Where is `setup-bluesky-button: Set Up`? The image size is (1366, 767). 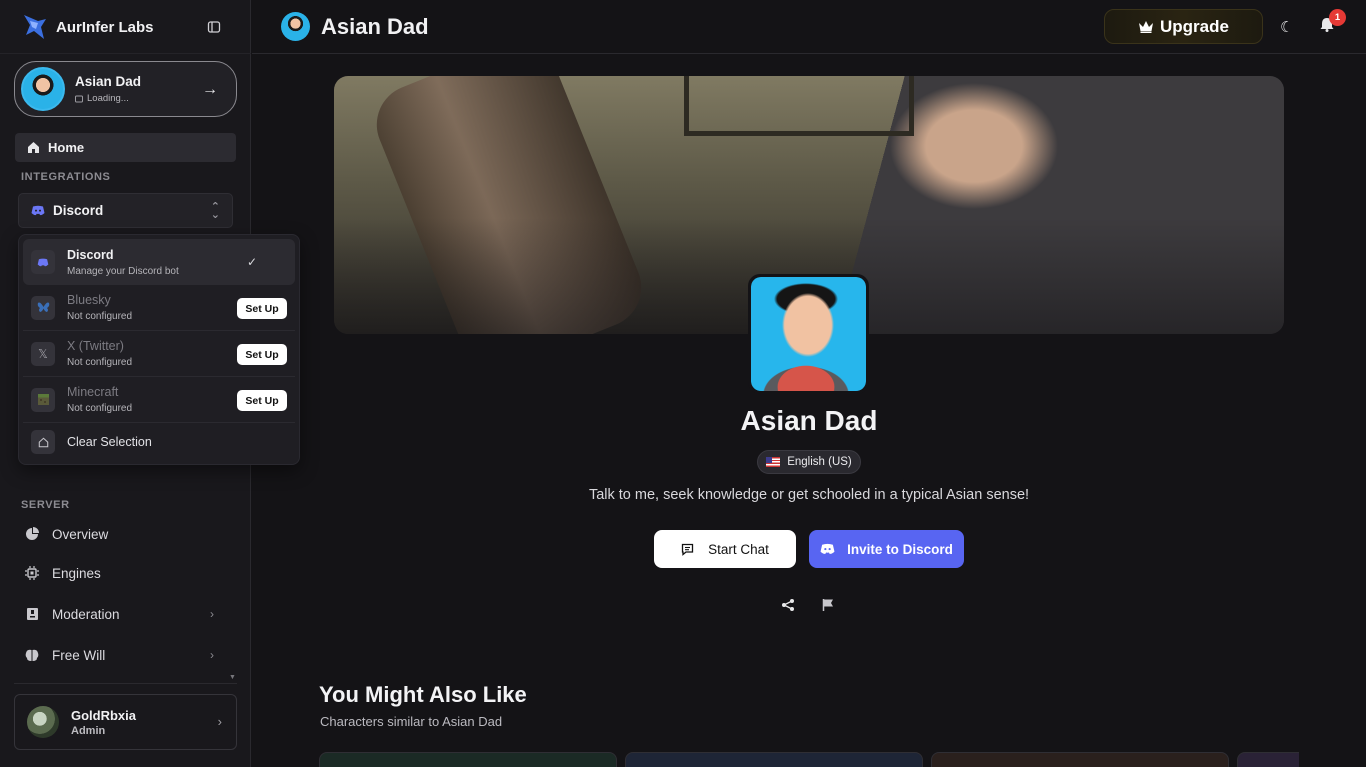
setup-bluesky-button: Set Up is located at coordinates (262, 308).